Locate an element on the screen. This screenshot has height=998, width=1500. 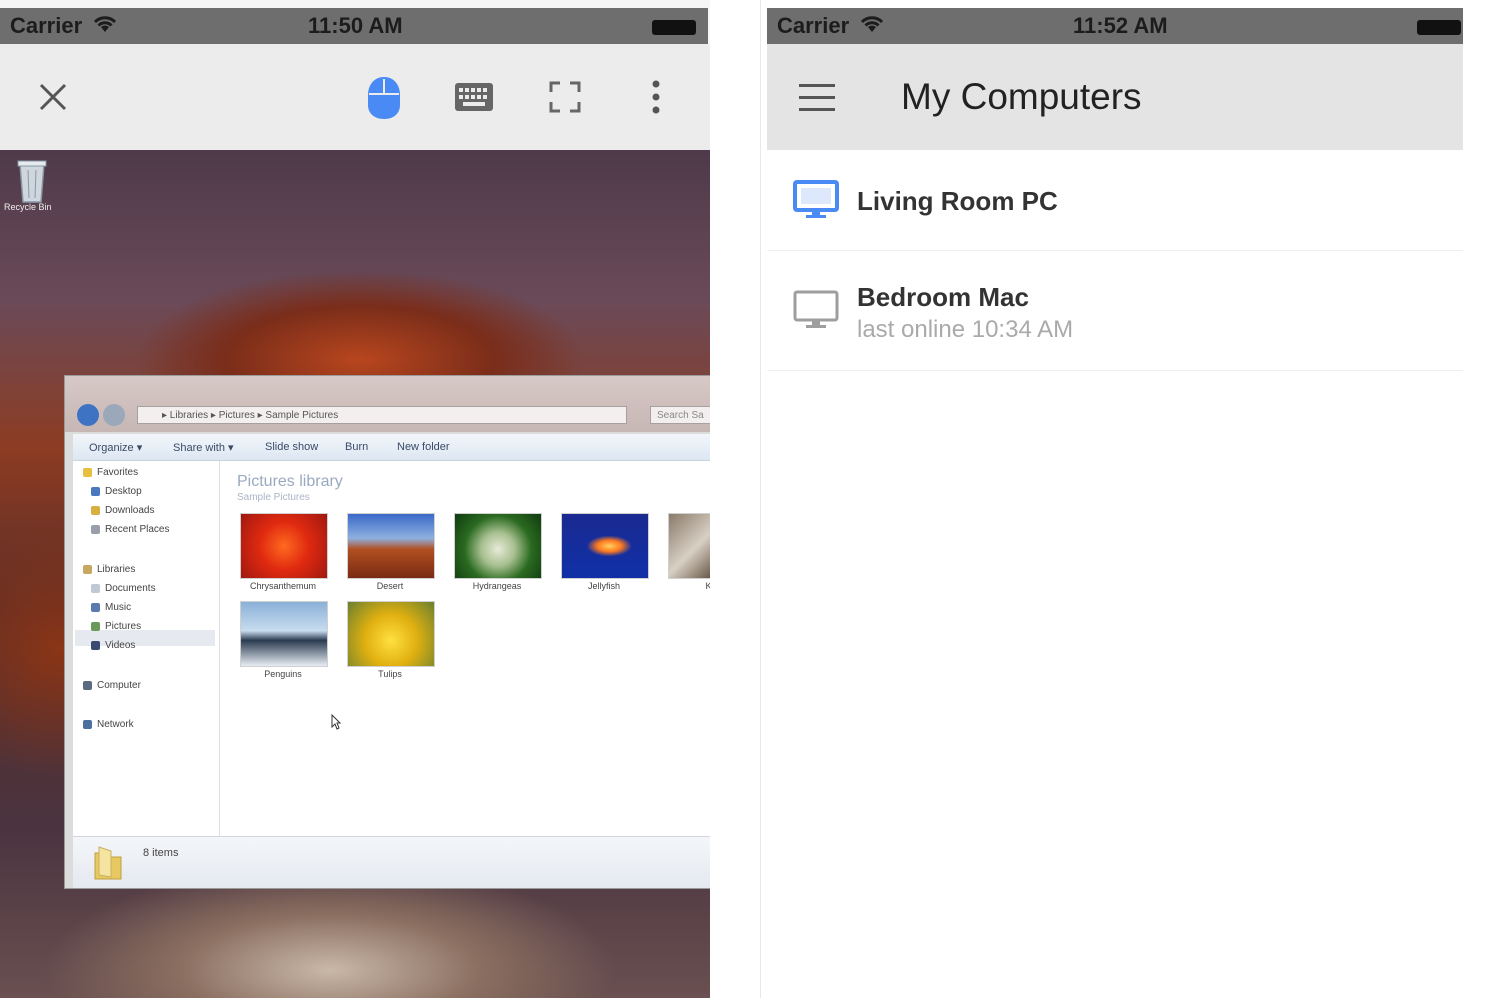
nav-downloads: Downloads is located at coordinates (122, 510).